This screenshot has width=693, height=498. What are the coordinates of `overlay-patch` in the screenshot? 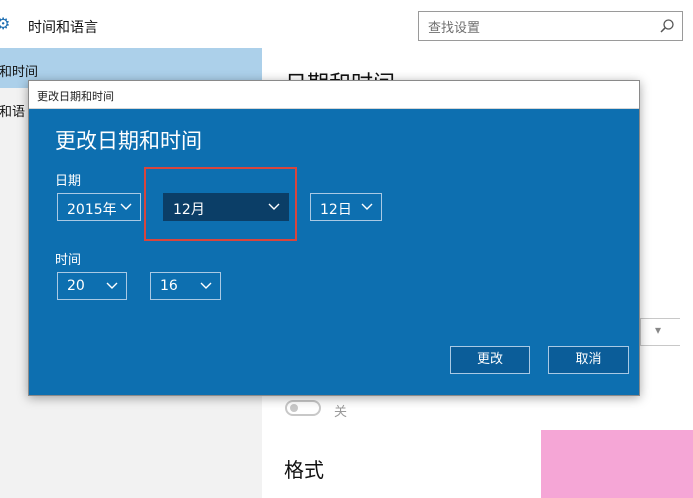 It's located at (617, 464).